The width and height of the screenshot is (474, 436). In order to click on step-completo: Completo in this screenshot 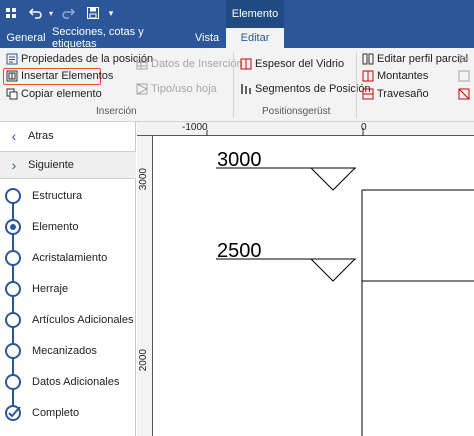, I will do `click(68, 413)`.